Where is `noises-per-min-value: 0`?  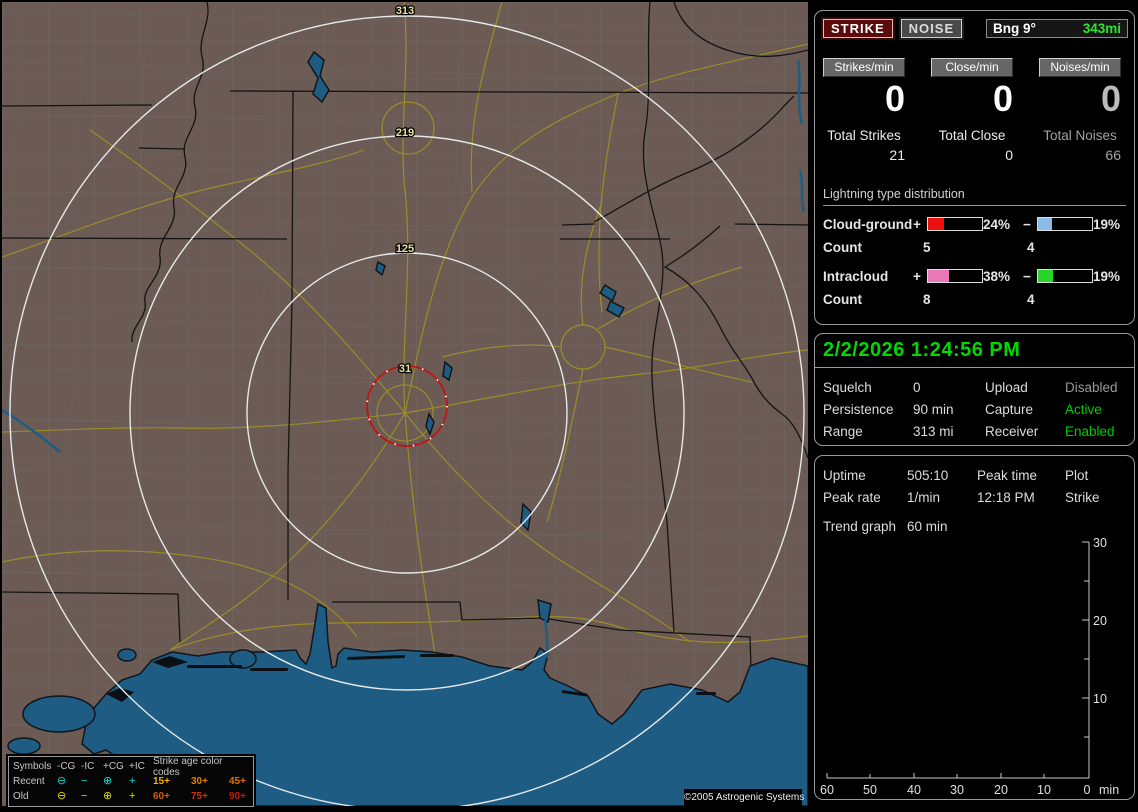
noises-per-min-value: 0 is located at coordinates (1110, 98).